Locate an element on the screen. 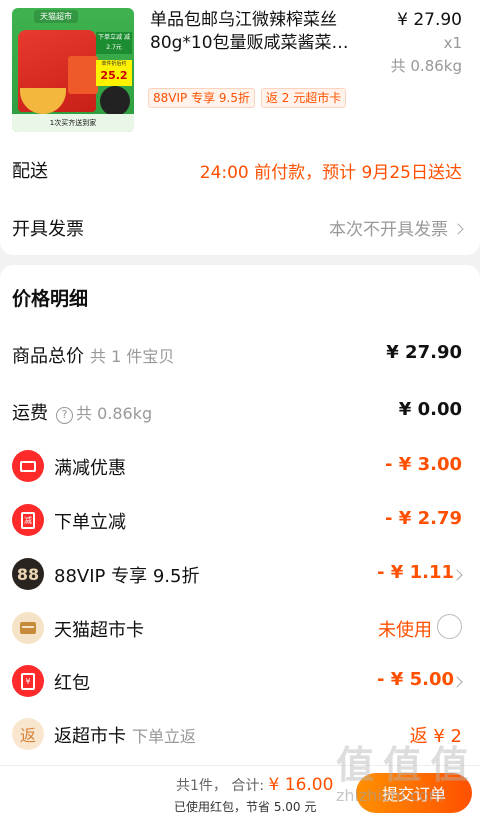 The width and height of the screenshot is (480, 818). red-packet-icon: ¥ is located at coordinates (28, 681).